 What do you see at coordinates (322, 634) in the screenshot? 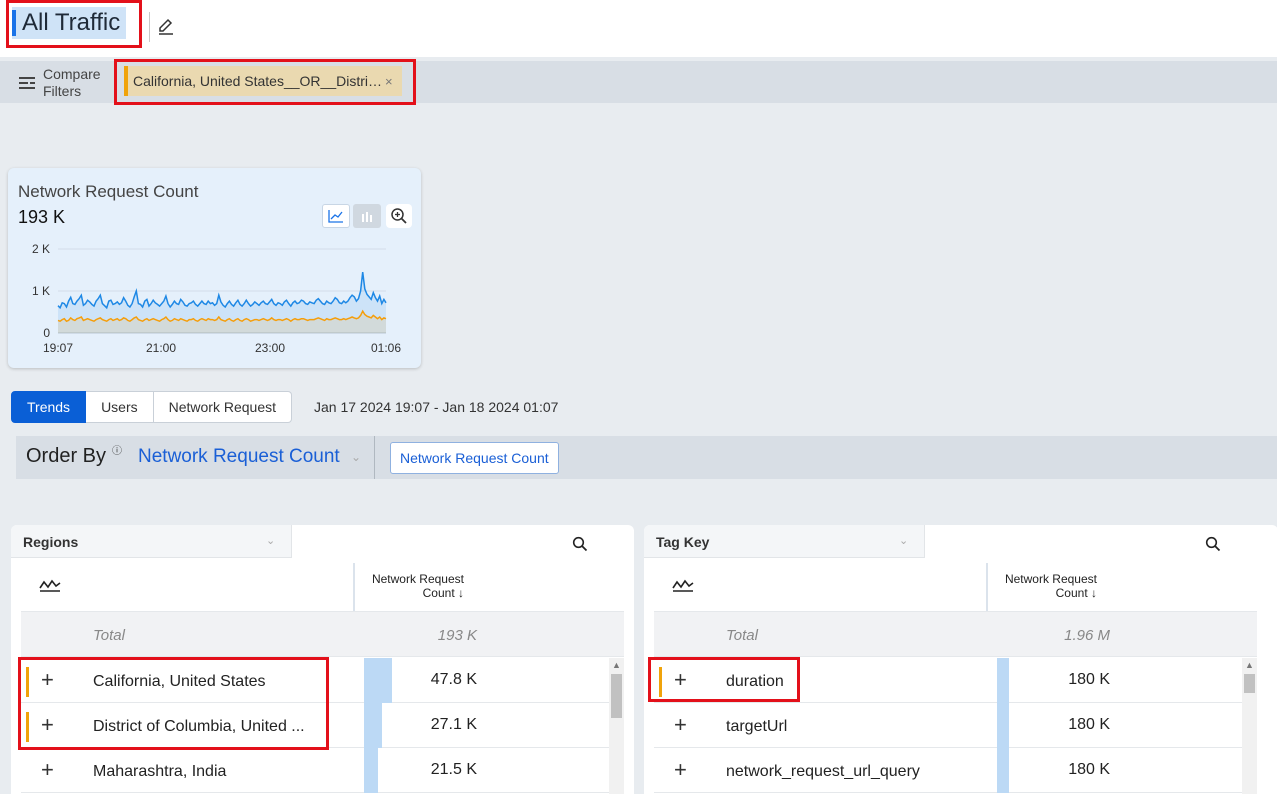
I see `total-row: Total 193 K` at bounding box center [322, 634].